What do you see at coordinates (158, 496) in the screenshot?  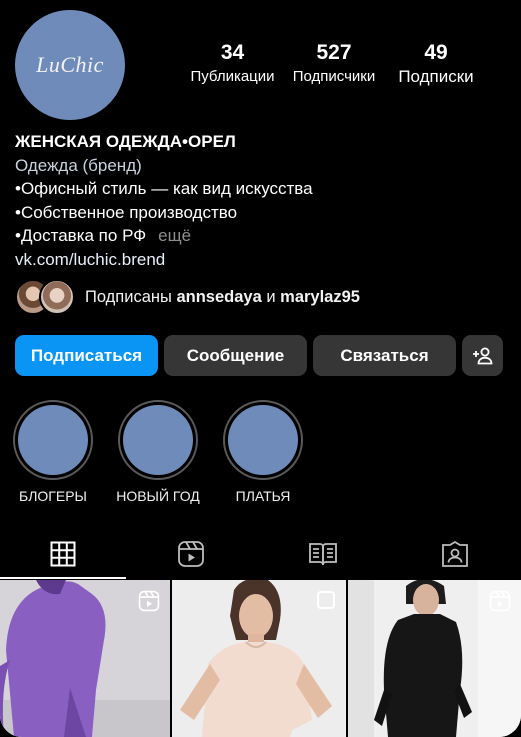 I see `highlight-label: НОВЫЙ ГОД` at bounding box center [158, 496].